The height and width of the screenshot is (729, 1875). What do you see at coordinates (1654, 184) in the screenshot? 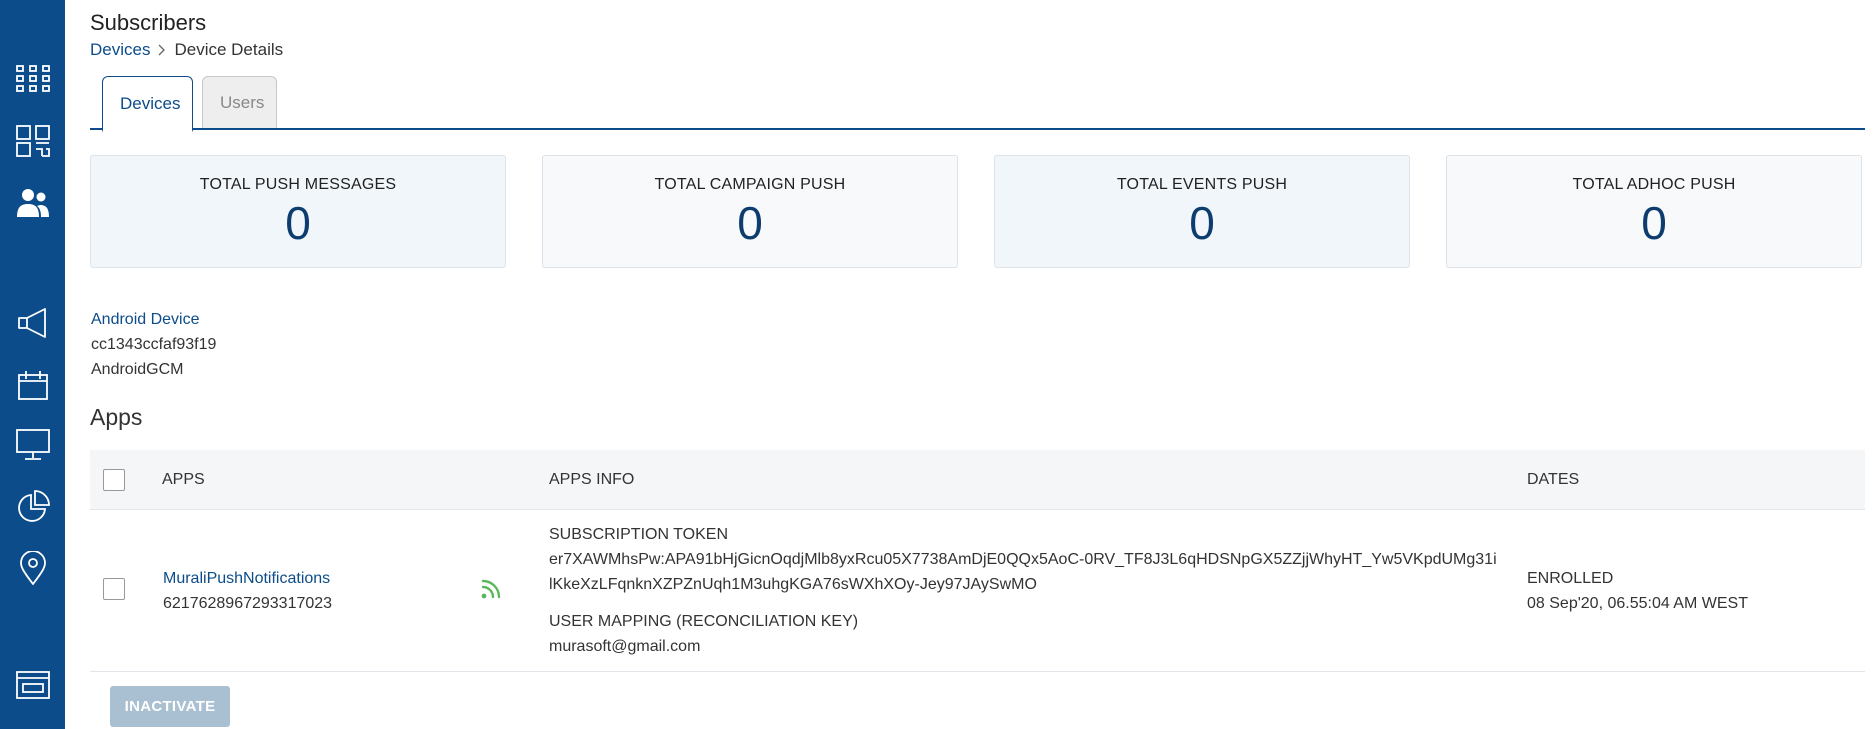
I see `stat-label: TOTAL ADHOC PUSH` at bounding box center [1654, 184].